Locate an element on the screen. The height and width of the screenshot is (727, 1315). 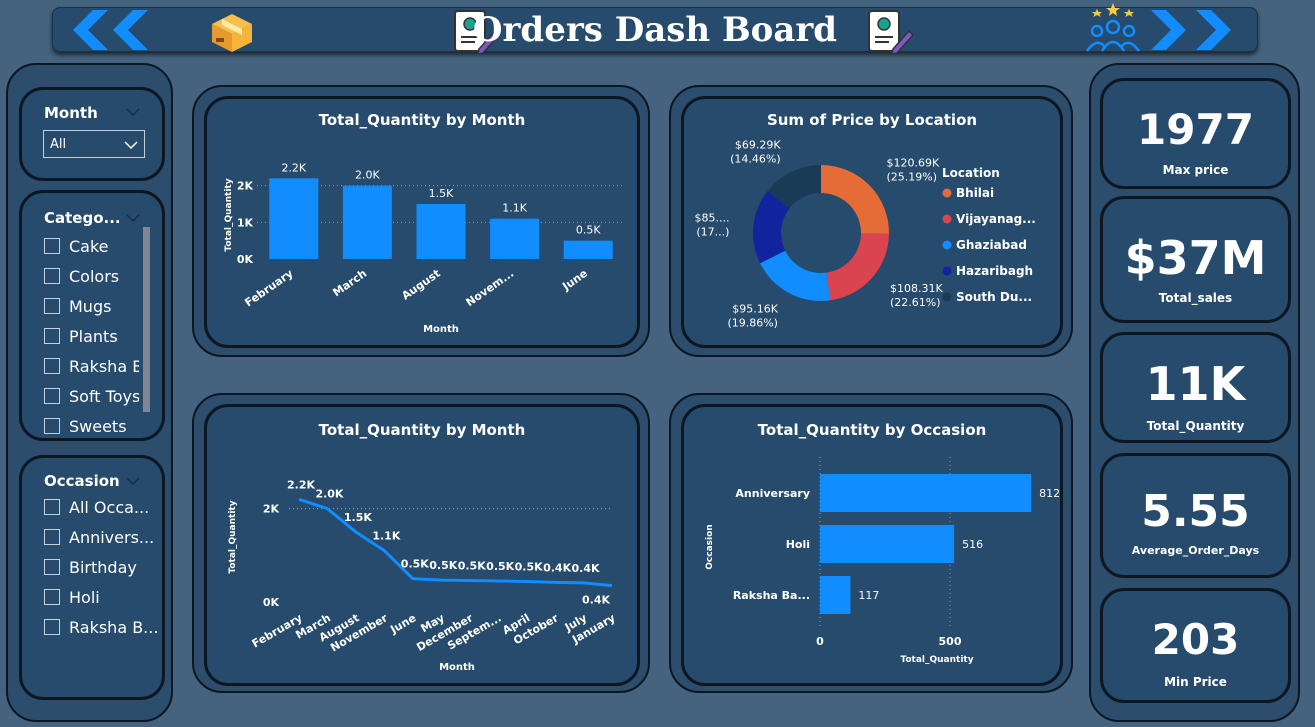
scrollbar is located at coordinates (146, 319).